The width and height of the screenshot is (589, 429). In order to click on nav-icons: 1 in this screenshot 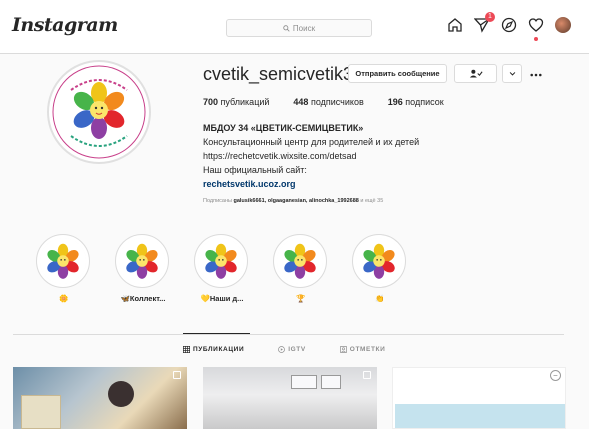, I will do `click(509, 26)`.